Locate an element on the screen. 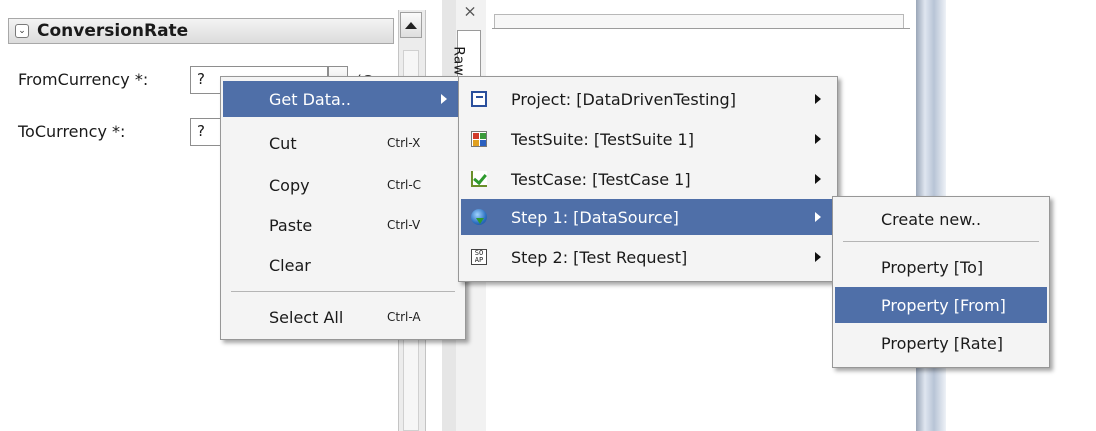 This screenshot has height=431, width=1096. menu-item-label: Property [Rate] is located at coordinates (942, 343).